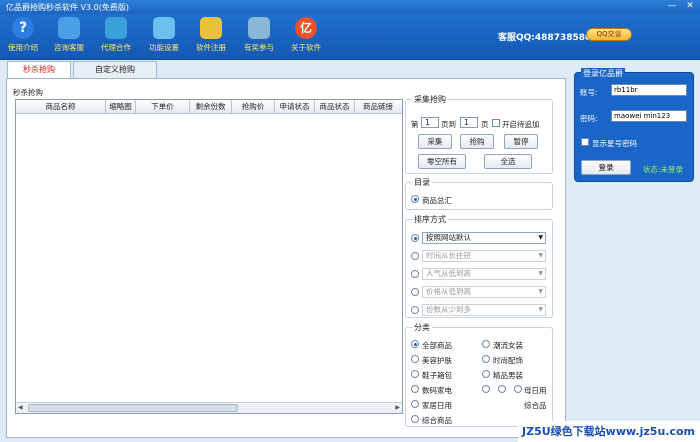 The width and height of the screenshot is (700, 442). I want to click on window-title: 亿品爵抢购秒杀软件 V3.0(免费版), so click(67, 7).